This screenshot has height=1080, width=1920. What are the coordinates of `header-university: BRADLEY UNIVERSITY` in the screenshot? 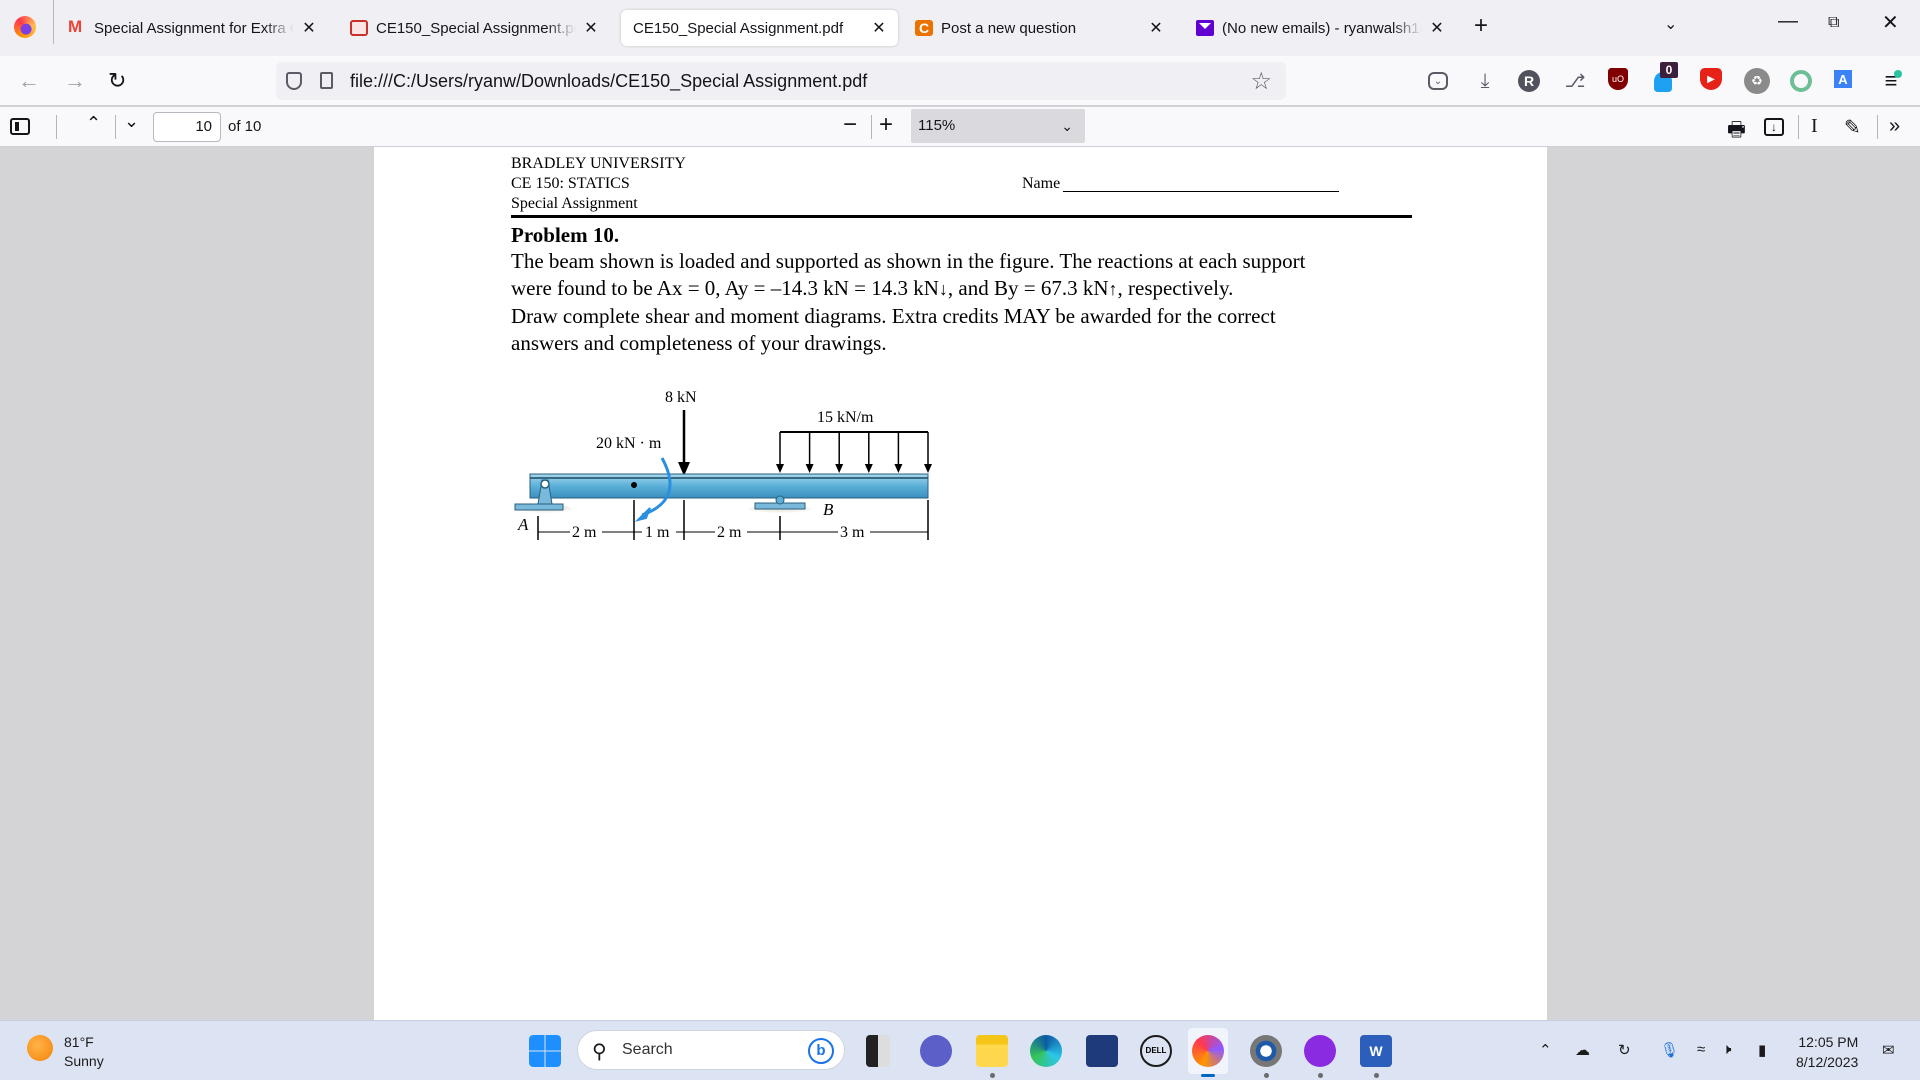 It's located at (598, 163).